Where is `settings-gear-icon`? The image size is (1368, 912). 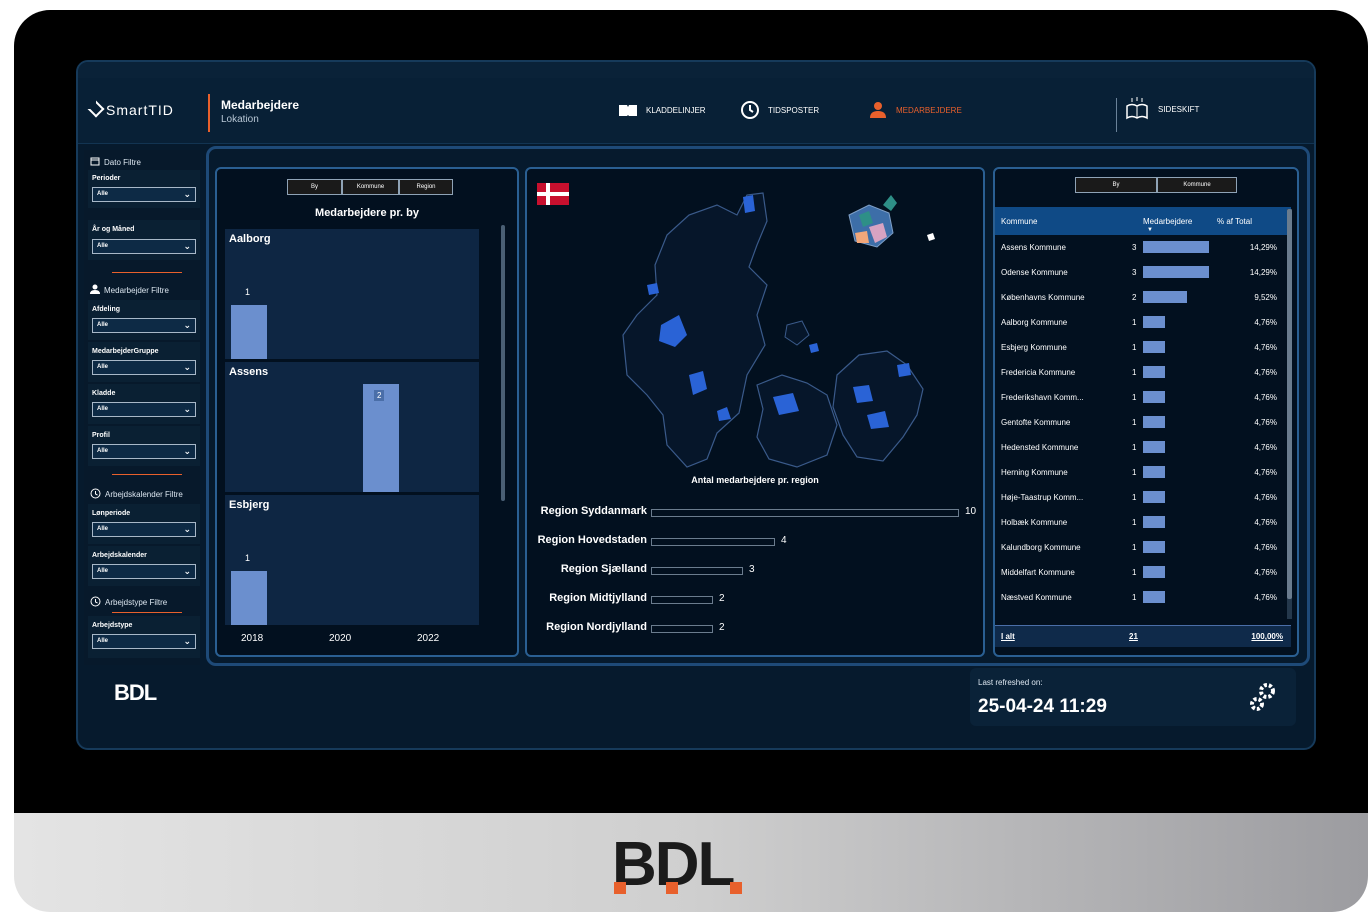 settings-gear-icon is located at coordinates (1263, 699).